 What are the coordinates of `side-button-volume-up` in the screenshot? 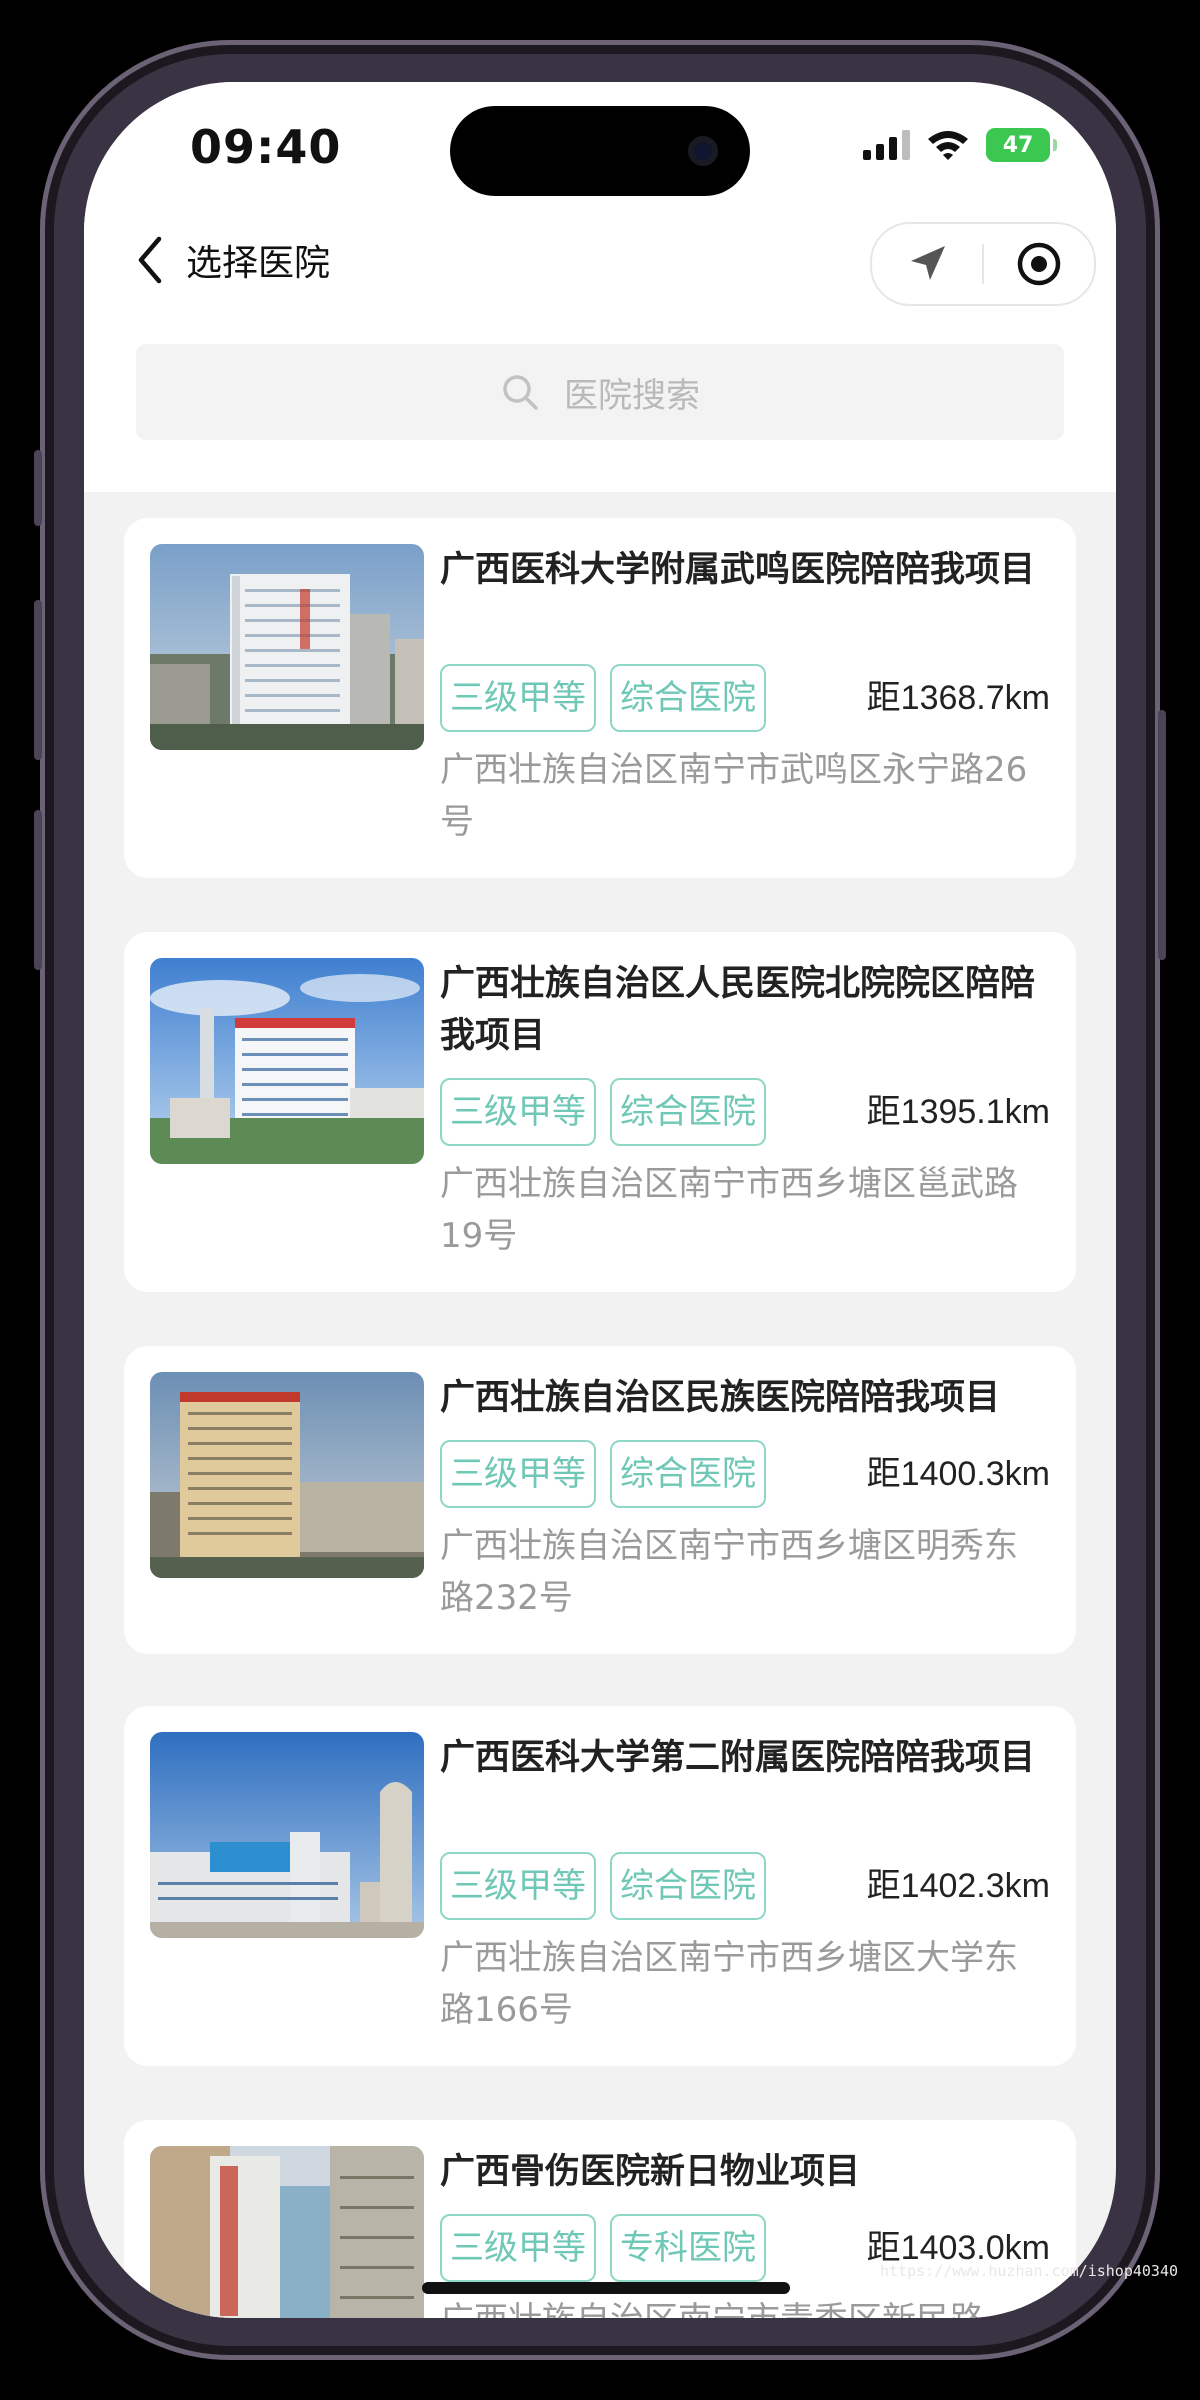 It's located at (38, 680).